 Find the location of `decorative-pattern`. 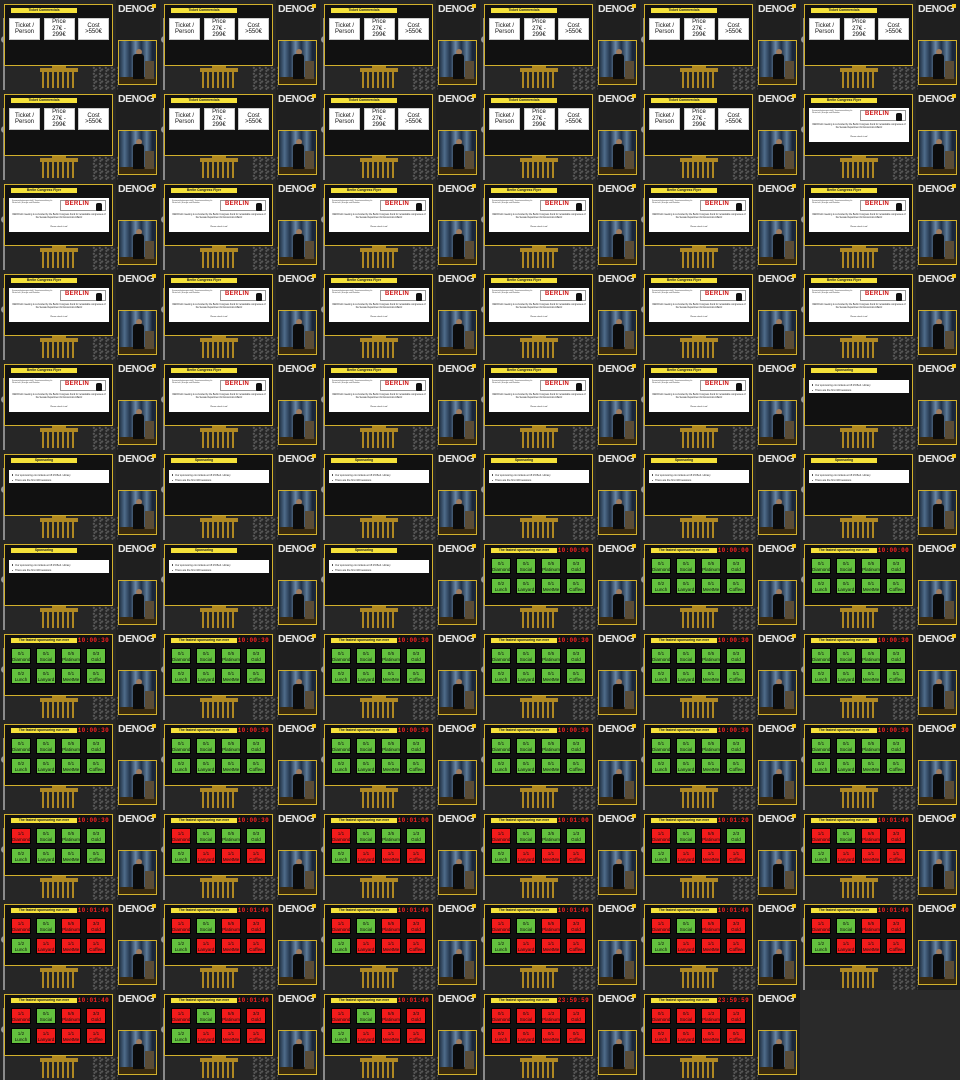

decorative-pattern is located at coordinates (585, 1068).